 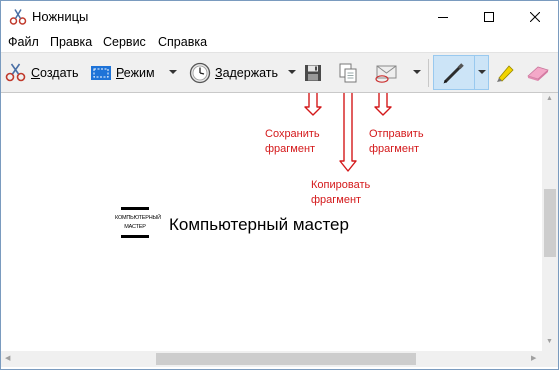 I want to click on send-button, so click(x=386, y=73).